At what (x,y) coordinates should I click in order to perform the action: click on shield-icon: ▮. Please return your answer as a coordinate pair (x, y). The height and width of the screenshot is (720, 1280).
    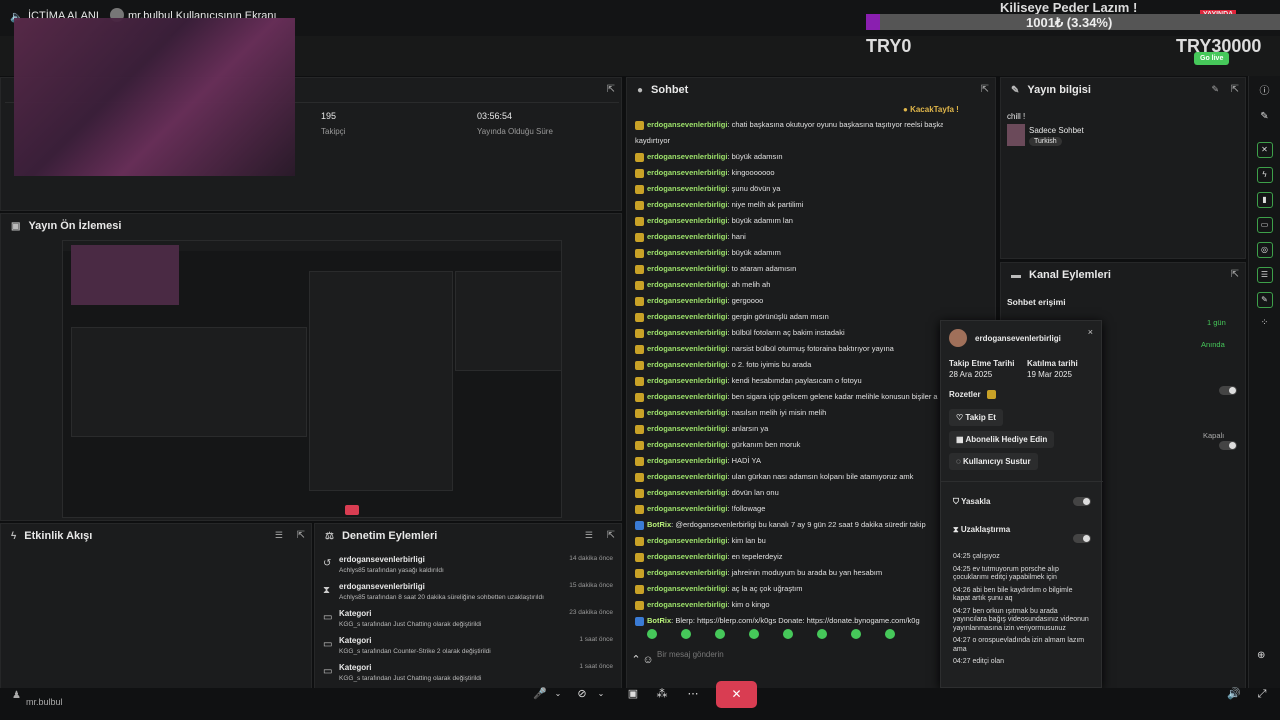
    Looking at the image, I should click on (1264, 200).